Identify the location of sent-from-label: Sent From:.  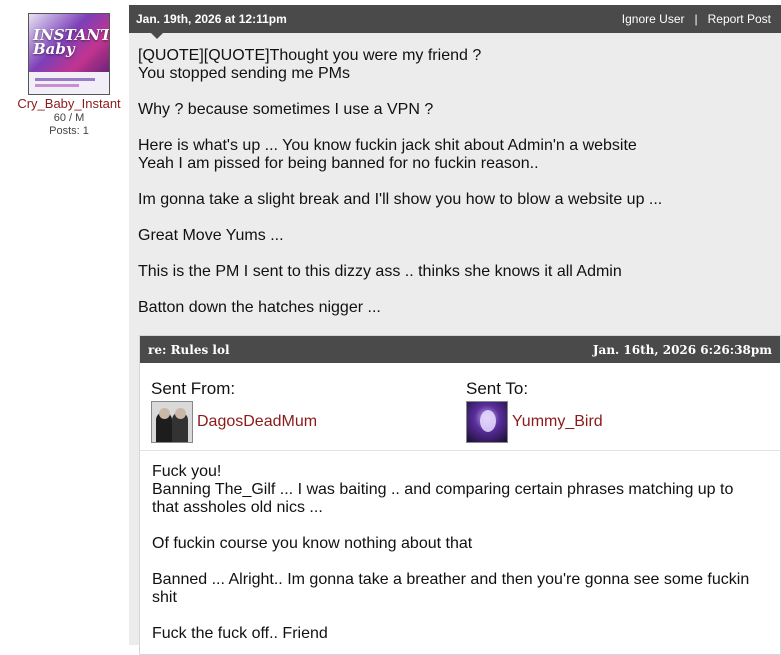
(193, 388).